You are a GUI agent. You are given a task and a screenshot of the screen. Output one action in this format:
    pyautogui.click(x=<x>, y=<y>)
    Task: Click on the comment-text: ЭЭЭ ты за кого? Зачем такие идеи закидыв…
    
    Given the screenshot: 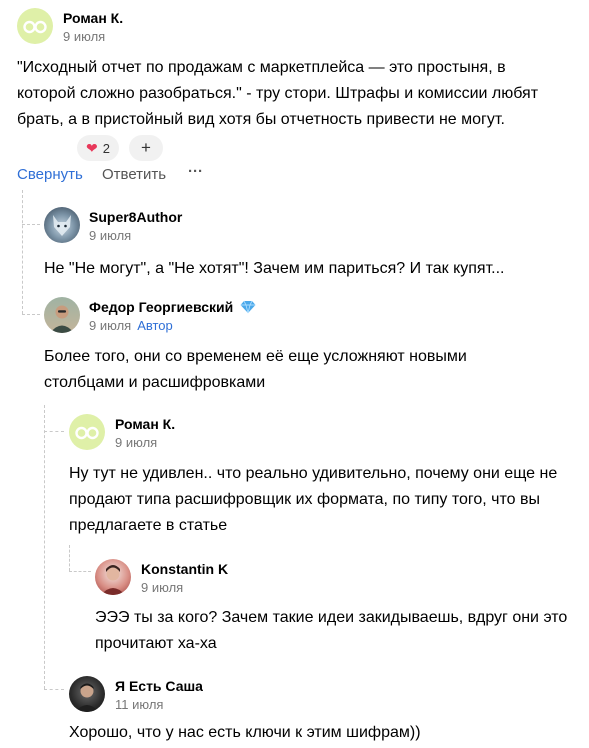 What is the action you would take?
    pyautogui.click(x=331, y=630)
    